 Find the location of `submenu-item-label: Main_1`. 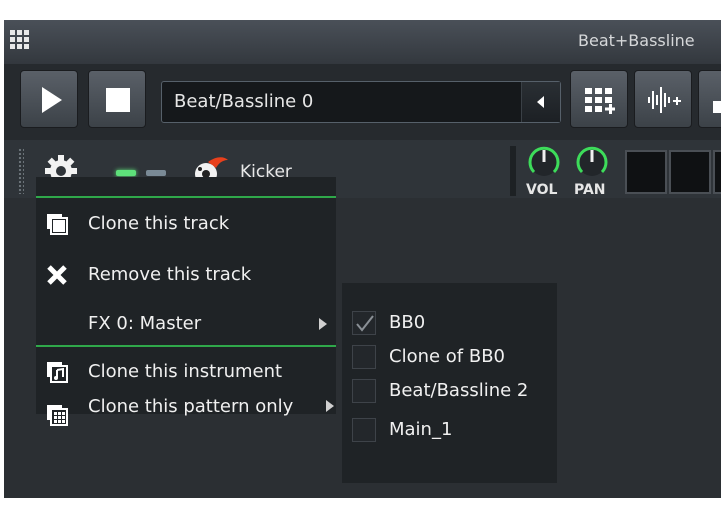

submenu-item-label: Main_1 is located at coordinates (421, 429).